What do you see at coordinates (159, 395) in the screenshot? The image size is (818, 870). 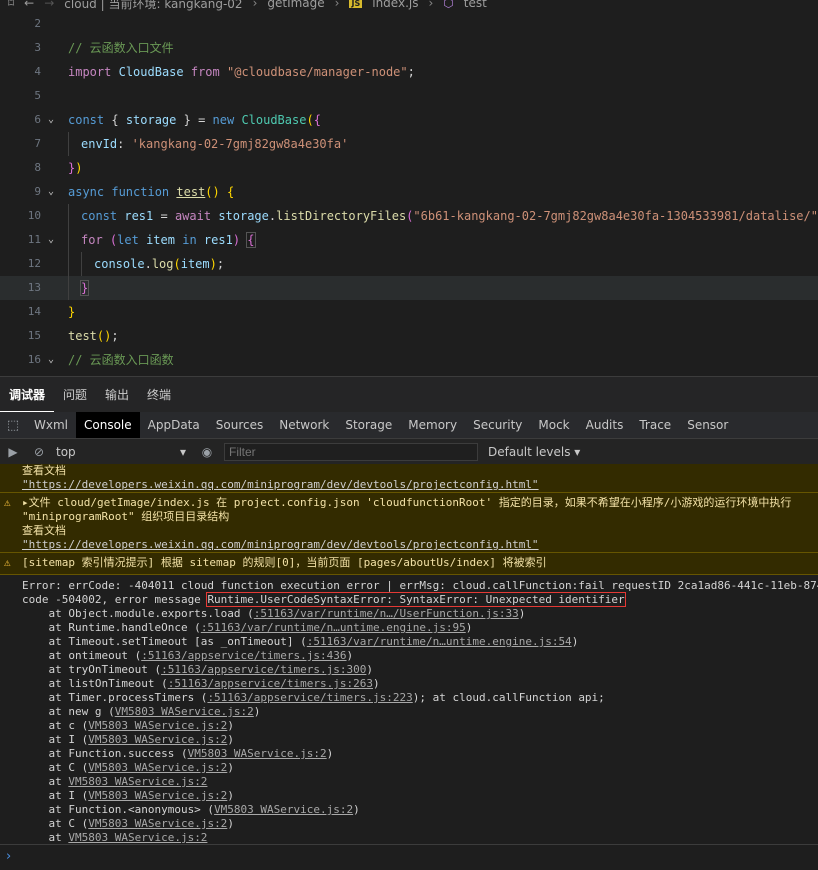 I see `tab-terminal: 终端` at bounding box center [159, 395].